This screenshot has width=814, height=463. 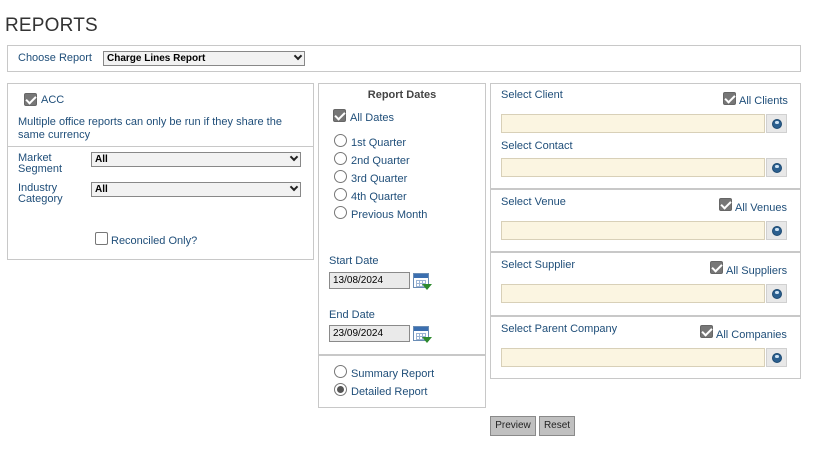 I want to click on market-segment-select: All, so click(x=196, y=159).